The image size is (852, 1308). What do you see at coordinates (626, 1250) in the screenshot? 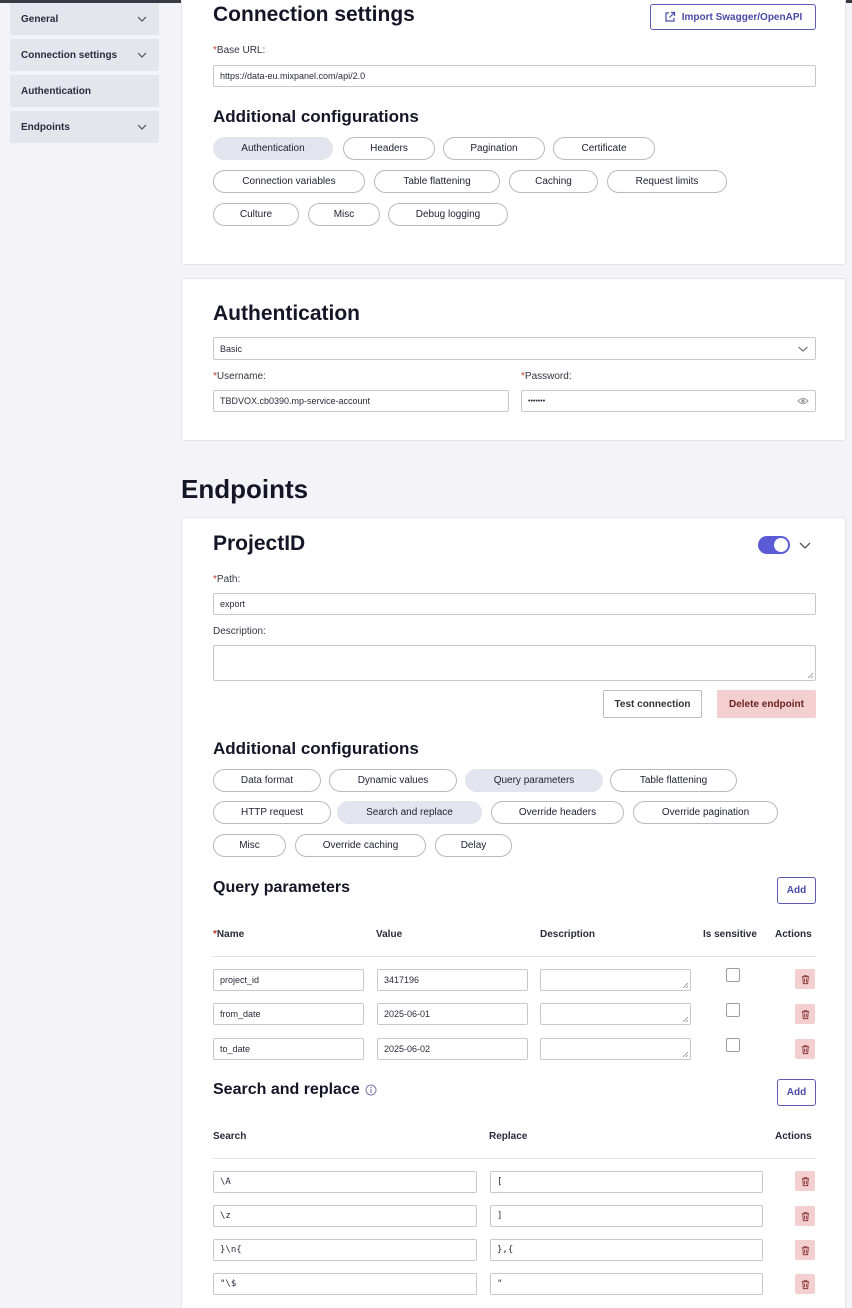
I see `replace-input: },{` at bounding box center [626, 1250].